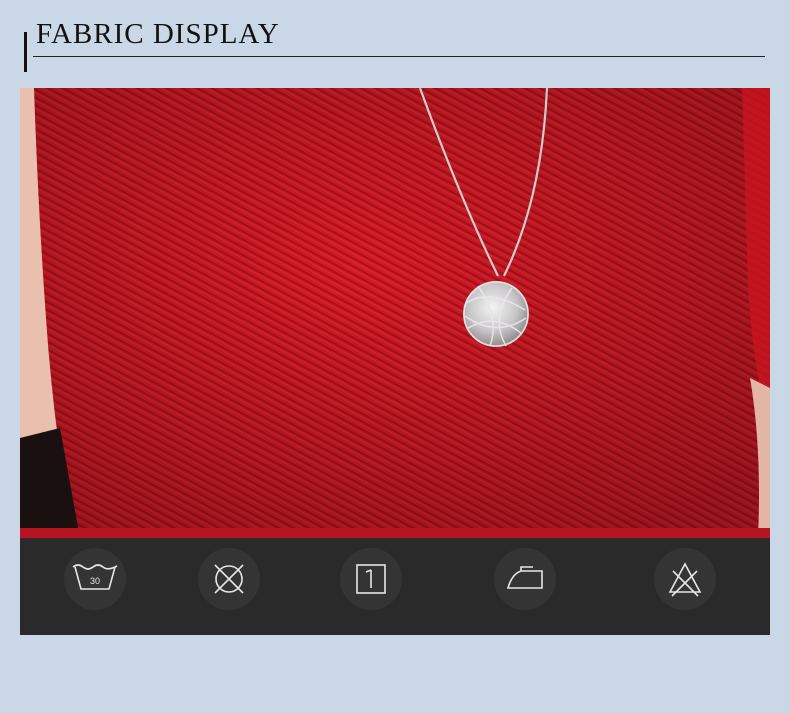 The width and height of the screenshot is (790, 713). I want to click on wash-temperature-label: 30, so click(95, 581).